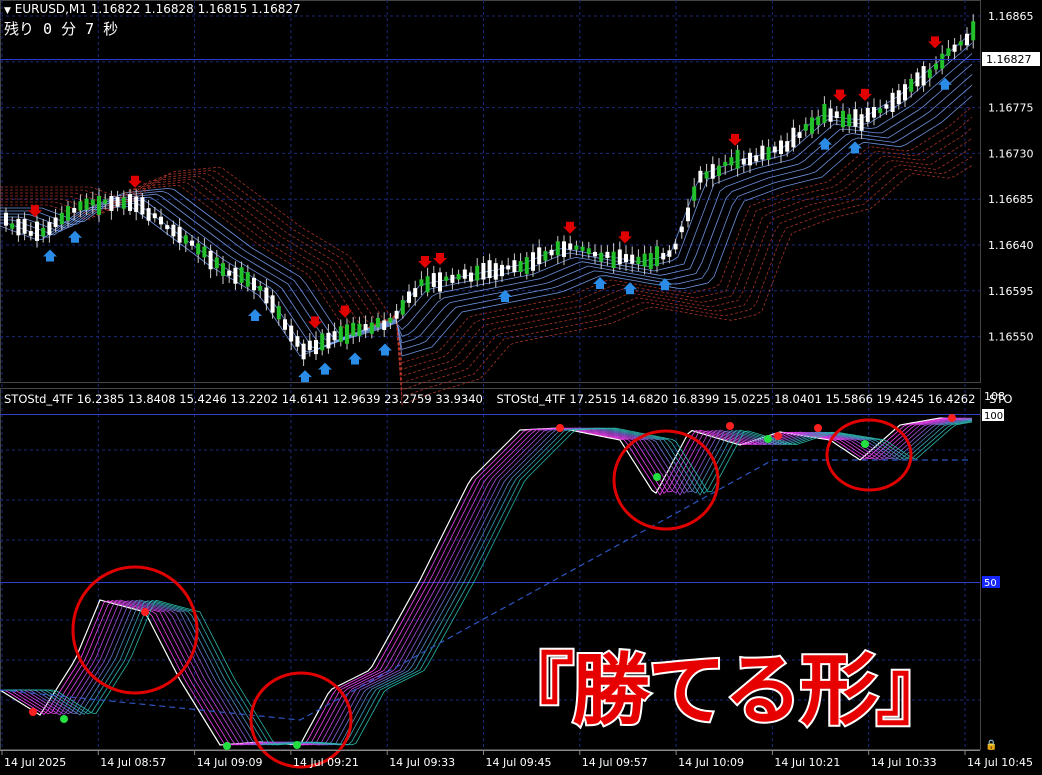 This screenshot has width=1042, height=775. I want to click on time-tick-label: 14 Jul 09:57, so click(615, 762).